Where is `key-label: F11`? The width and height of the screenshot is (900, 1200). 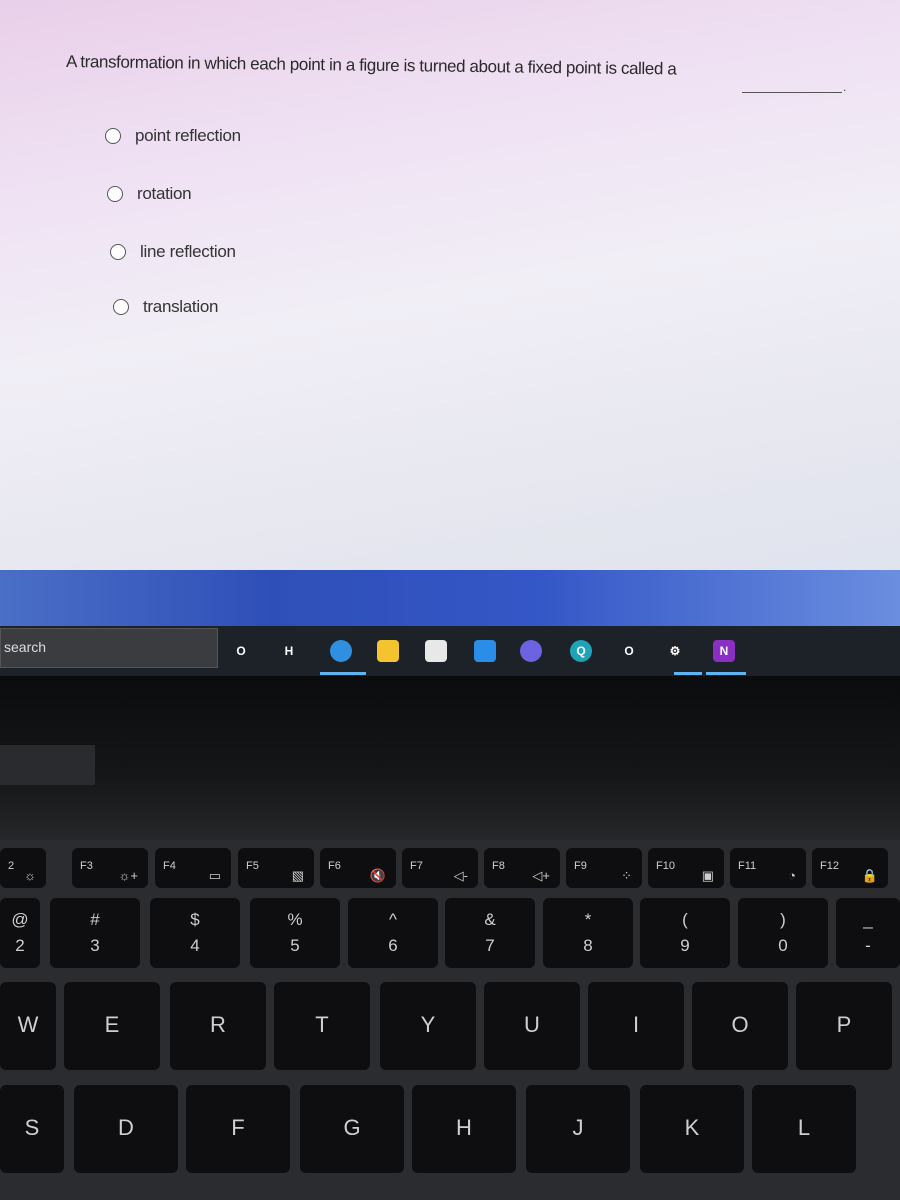 key-label: F11 is located at coordinates (747, 866).